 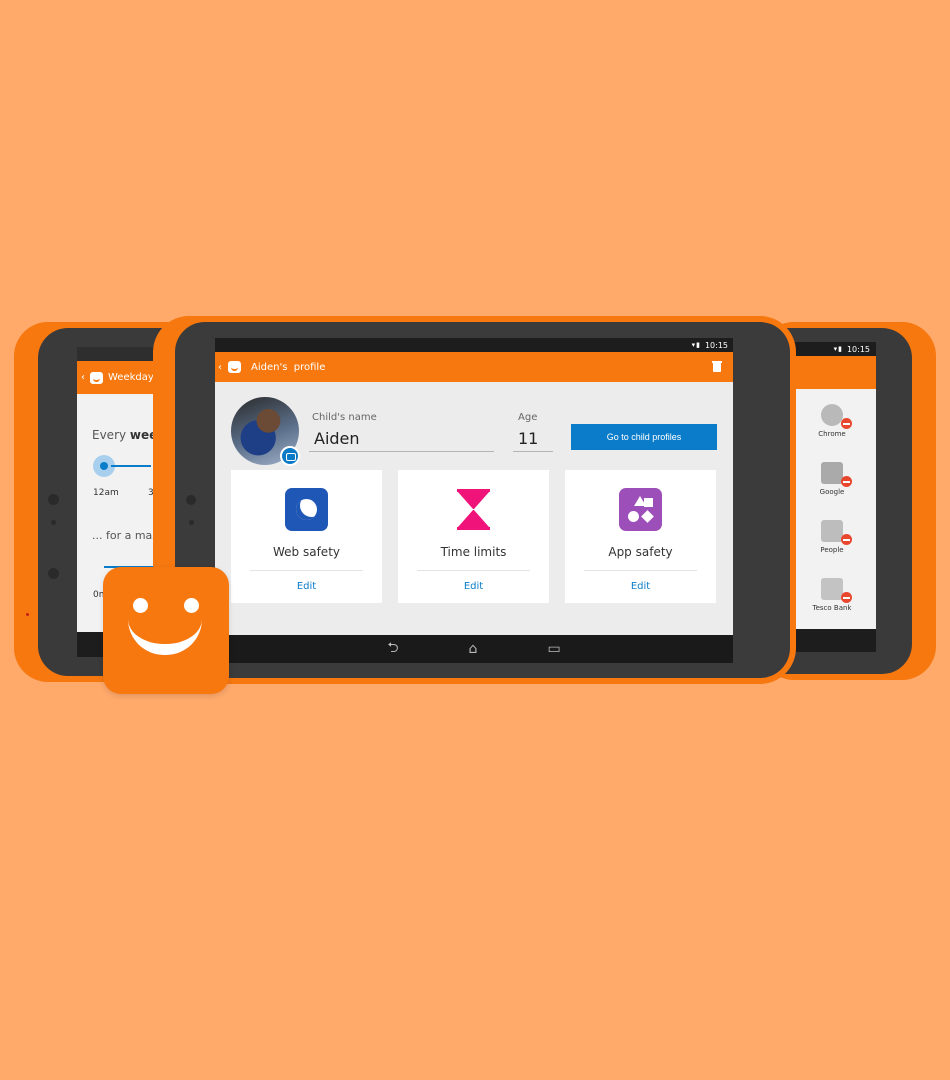 I want to click on app-people: People, so click(x=832, y=537).